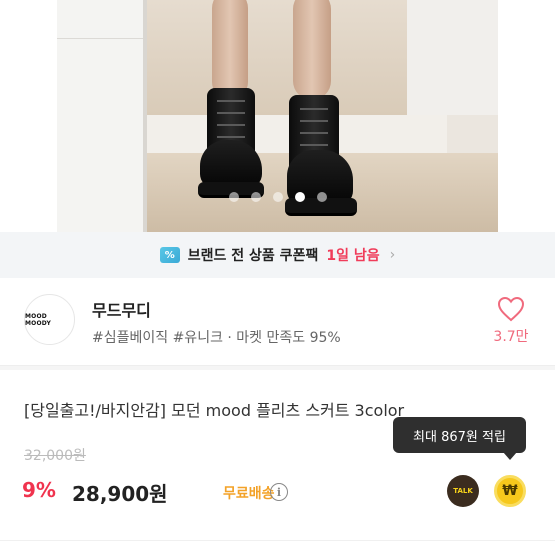 The width and height of the screenshot is (555, 555). I want to click on free-shipping-label: 무료배송, so click(249, 494).